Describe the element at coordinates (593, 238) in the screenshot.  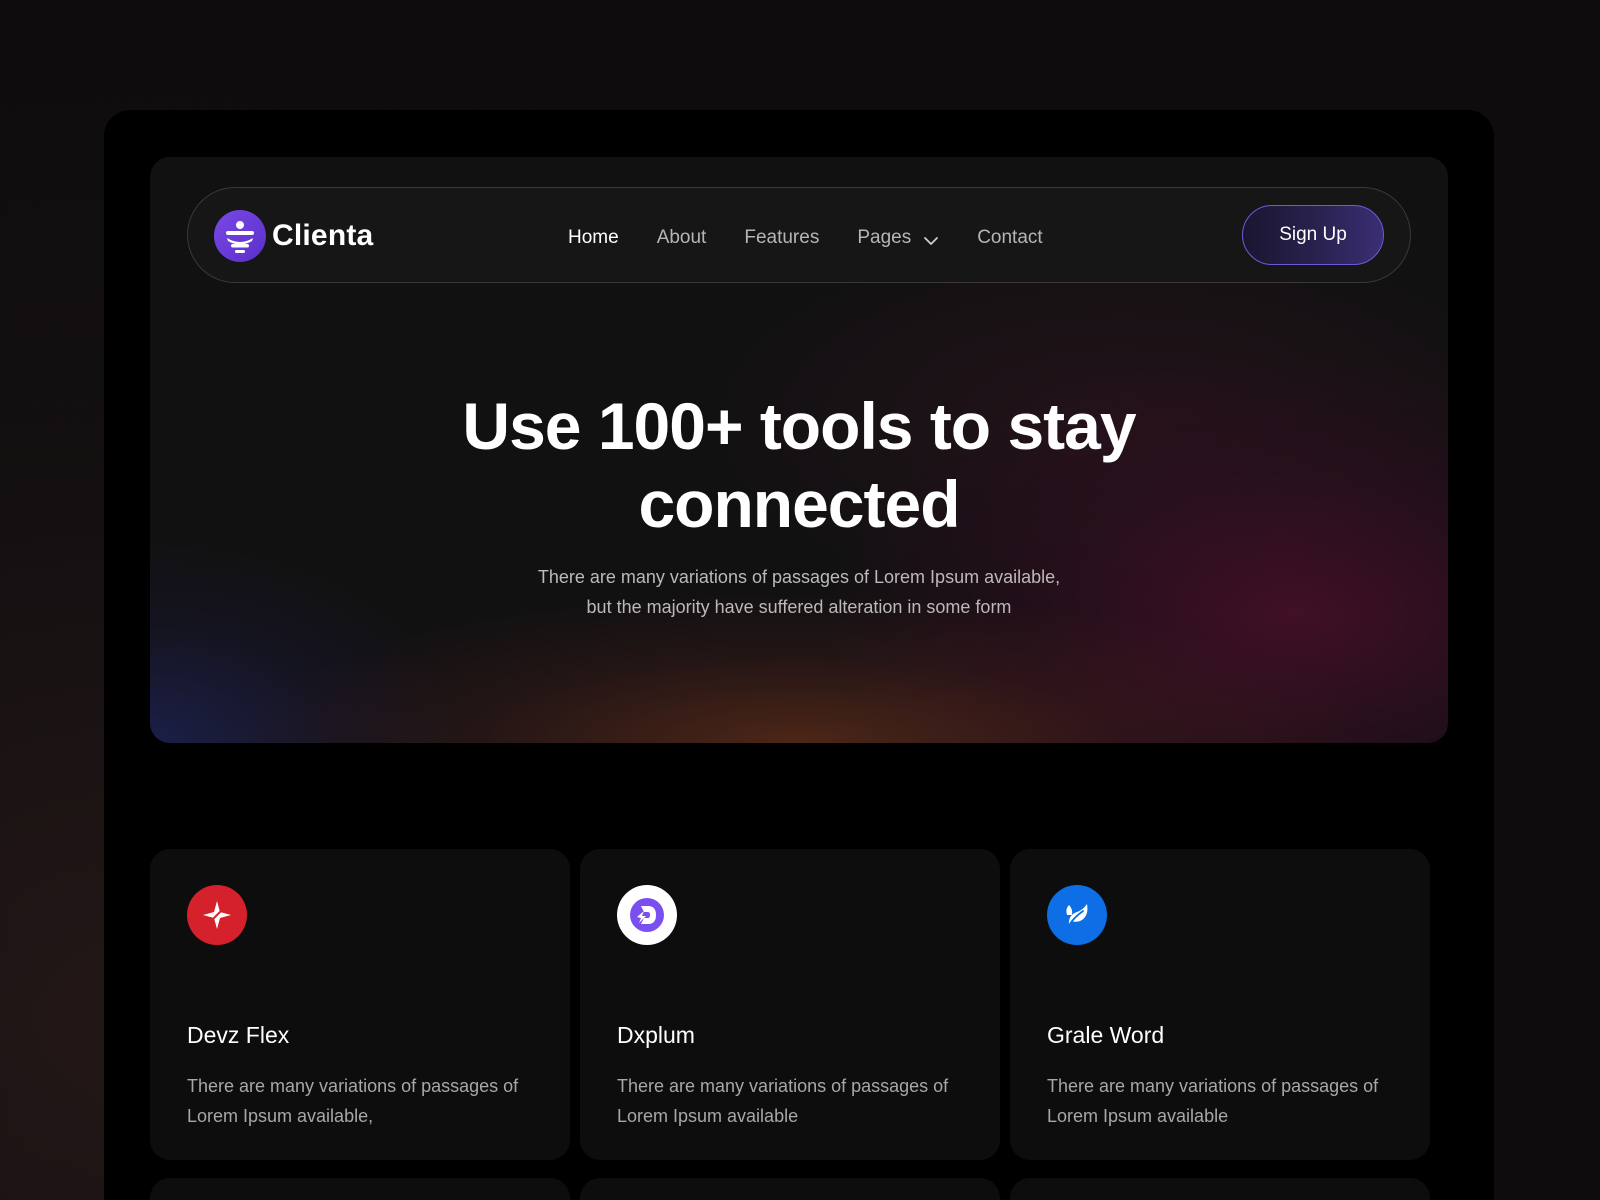
I see `nav-home: Home` at that location.